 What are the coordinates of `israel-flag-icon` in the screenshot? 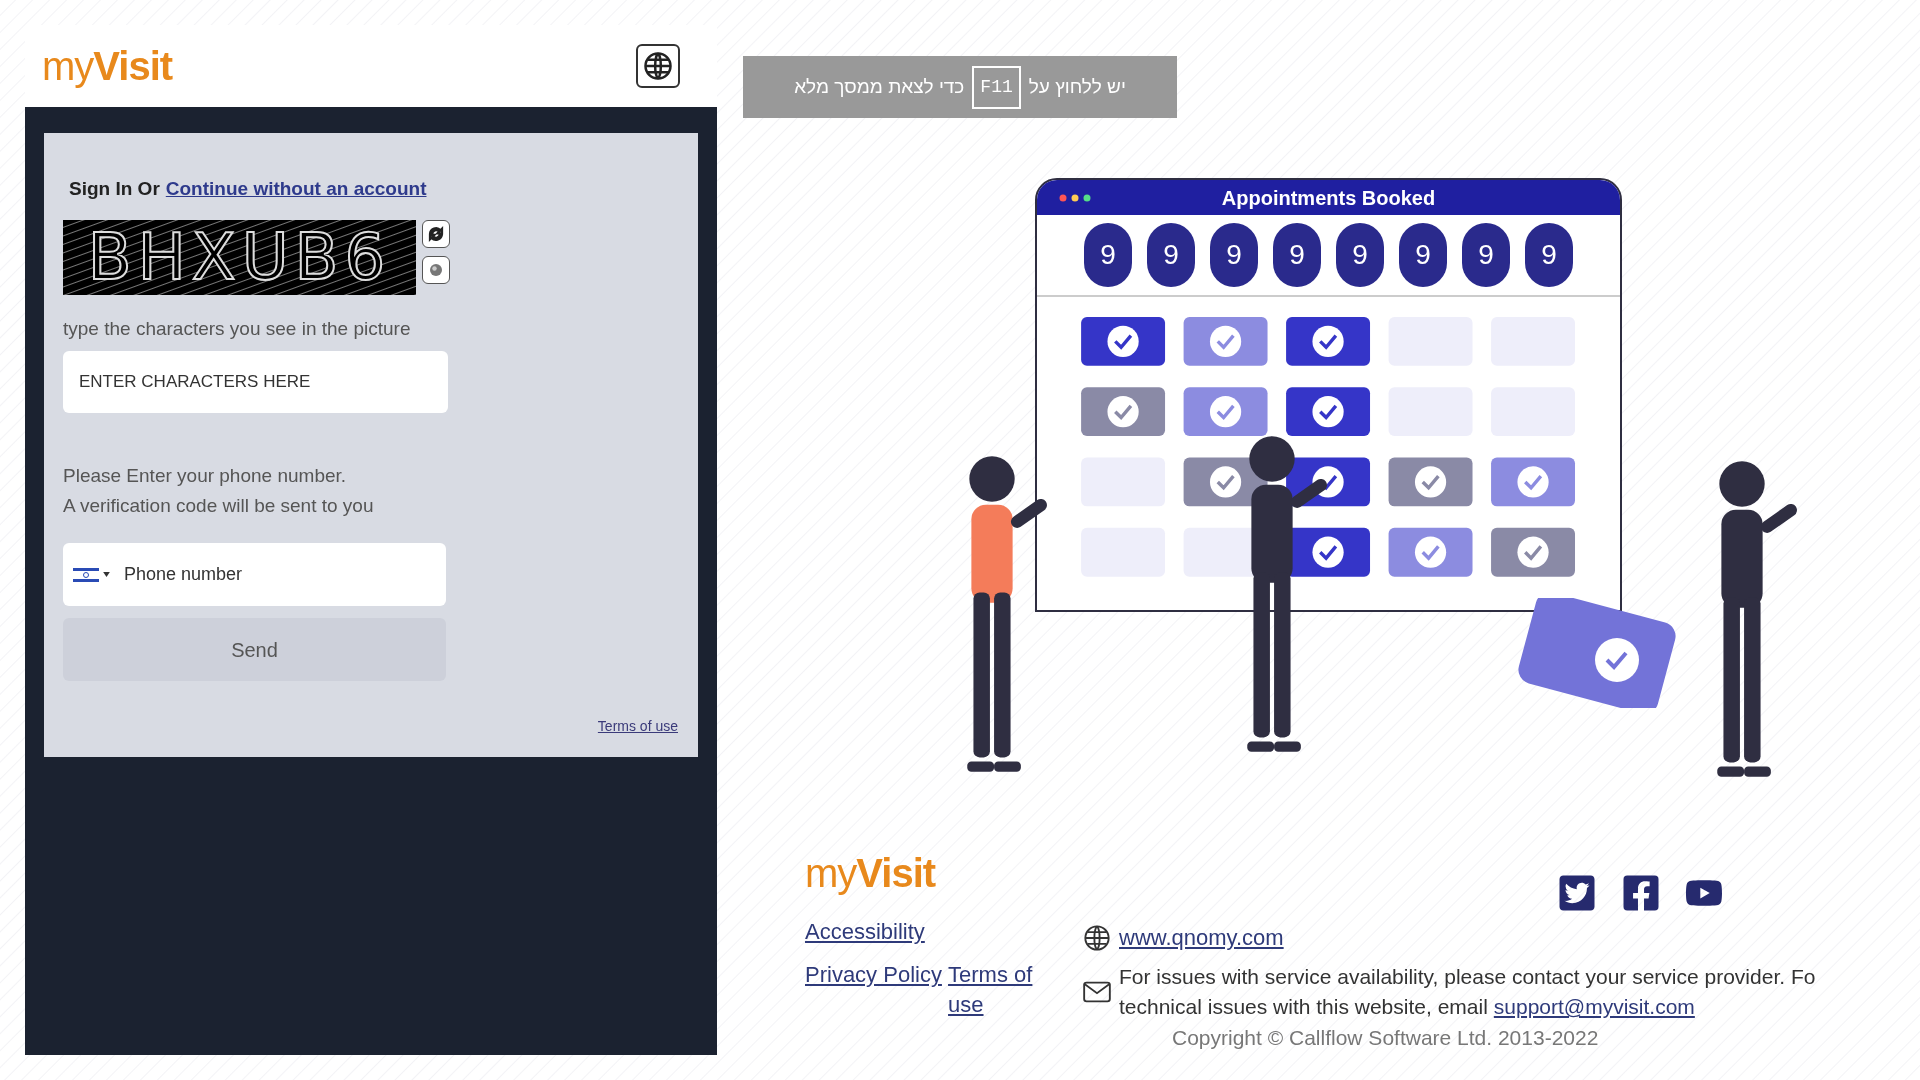 It's located at (86, 574).